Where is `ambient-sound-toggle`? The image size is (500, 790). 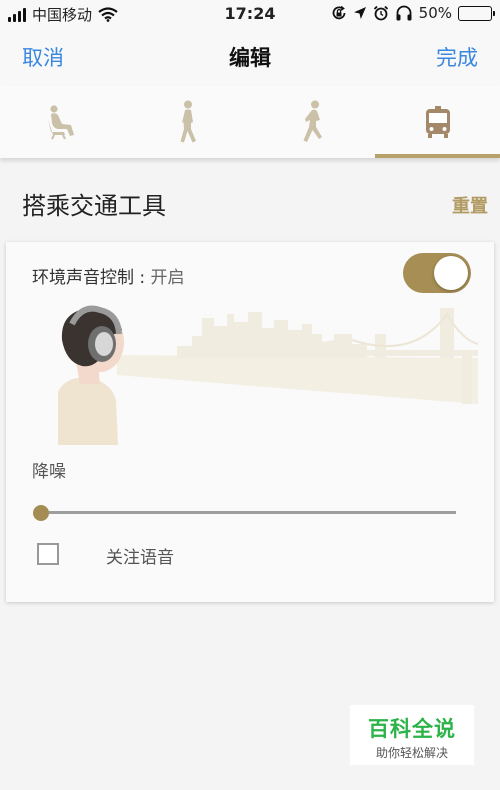
ambient-sound-toggle is located at coordinates (437, 273).